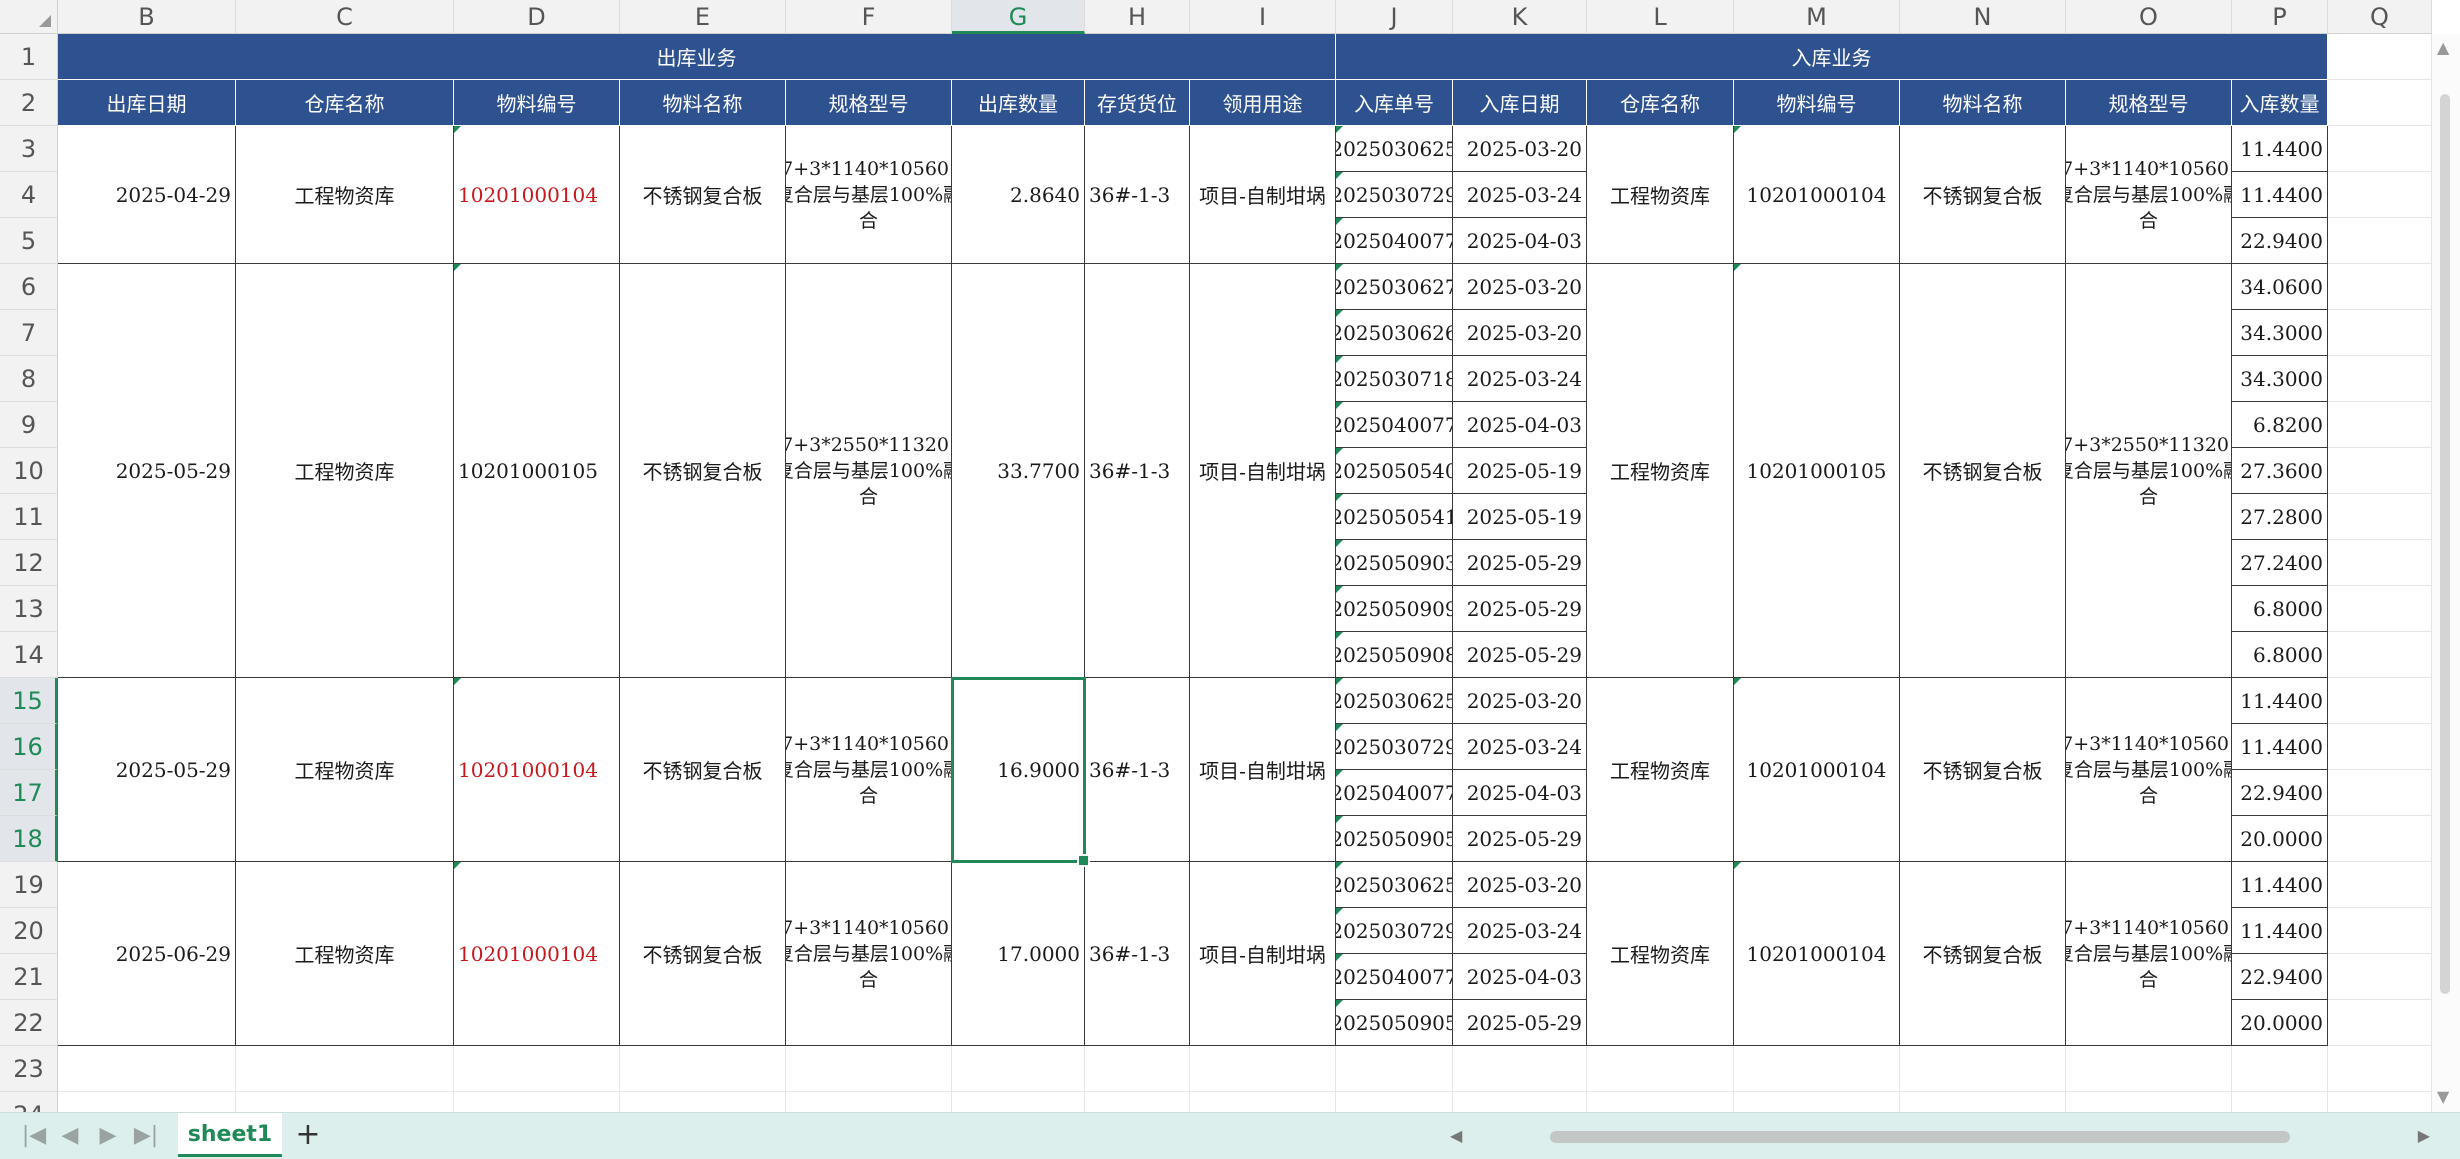 Image resolution: width=2460 pixels, height=1159 pixels. Describe the element at coordinates (2380, 17) in the screenshot. I see `column-header-q: Q` at that location.